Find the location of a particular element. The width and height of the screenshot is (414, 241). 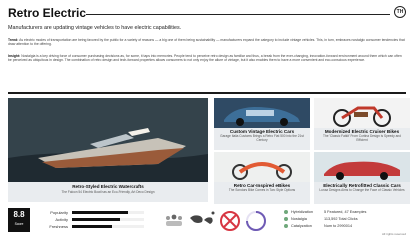

tag-row: Nostalgia 113,592 Total Clicks is located at coordinates (345, 219).